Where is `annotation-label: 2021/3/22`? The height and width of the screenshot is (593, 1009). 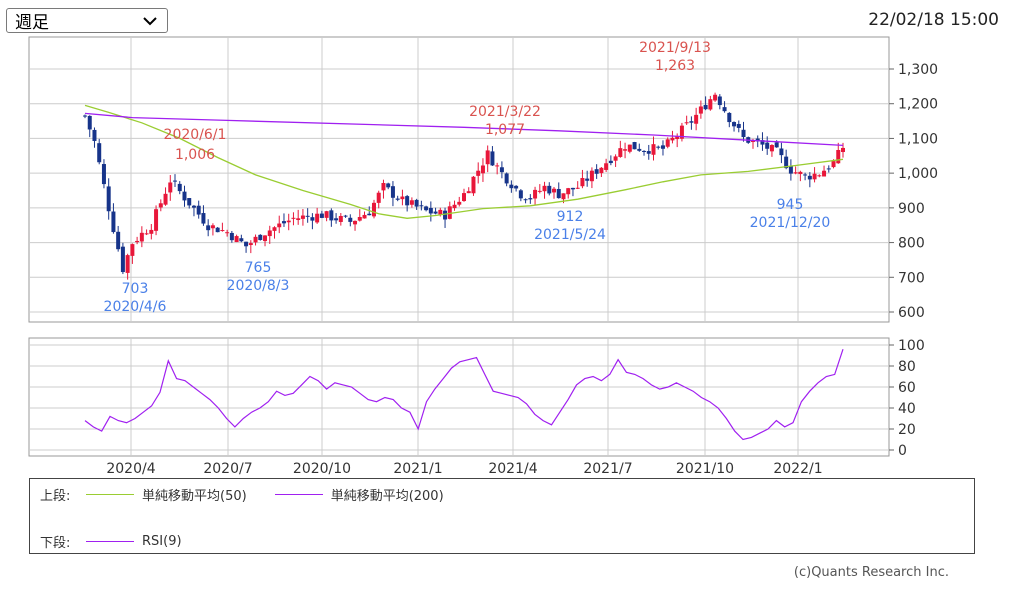
annotation-label: 2021/3/22 is located at coordinates (505, 112).